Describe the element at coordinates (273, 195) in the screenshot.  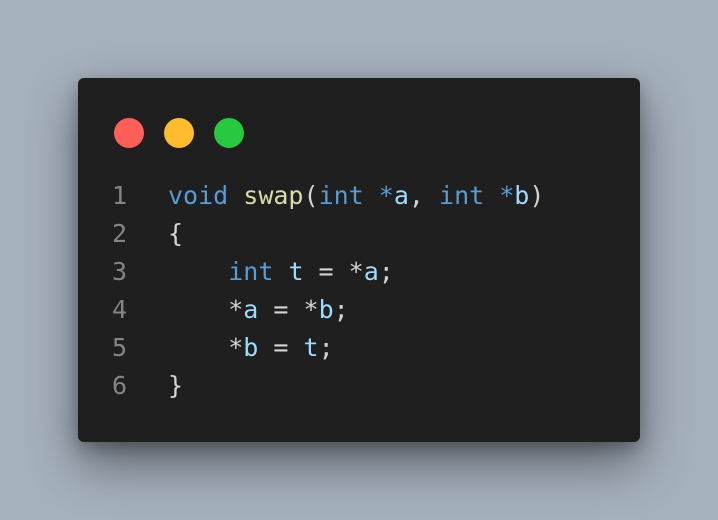
I see `function-name-token: swap` at that location.